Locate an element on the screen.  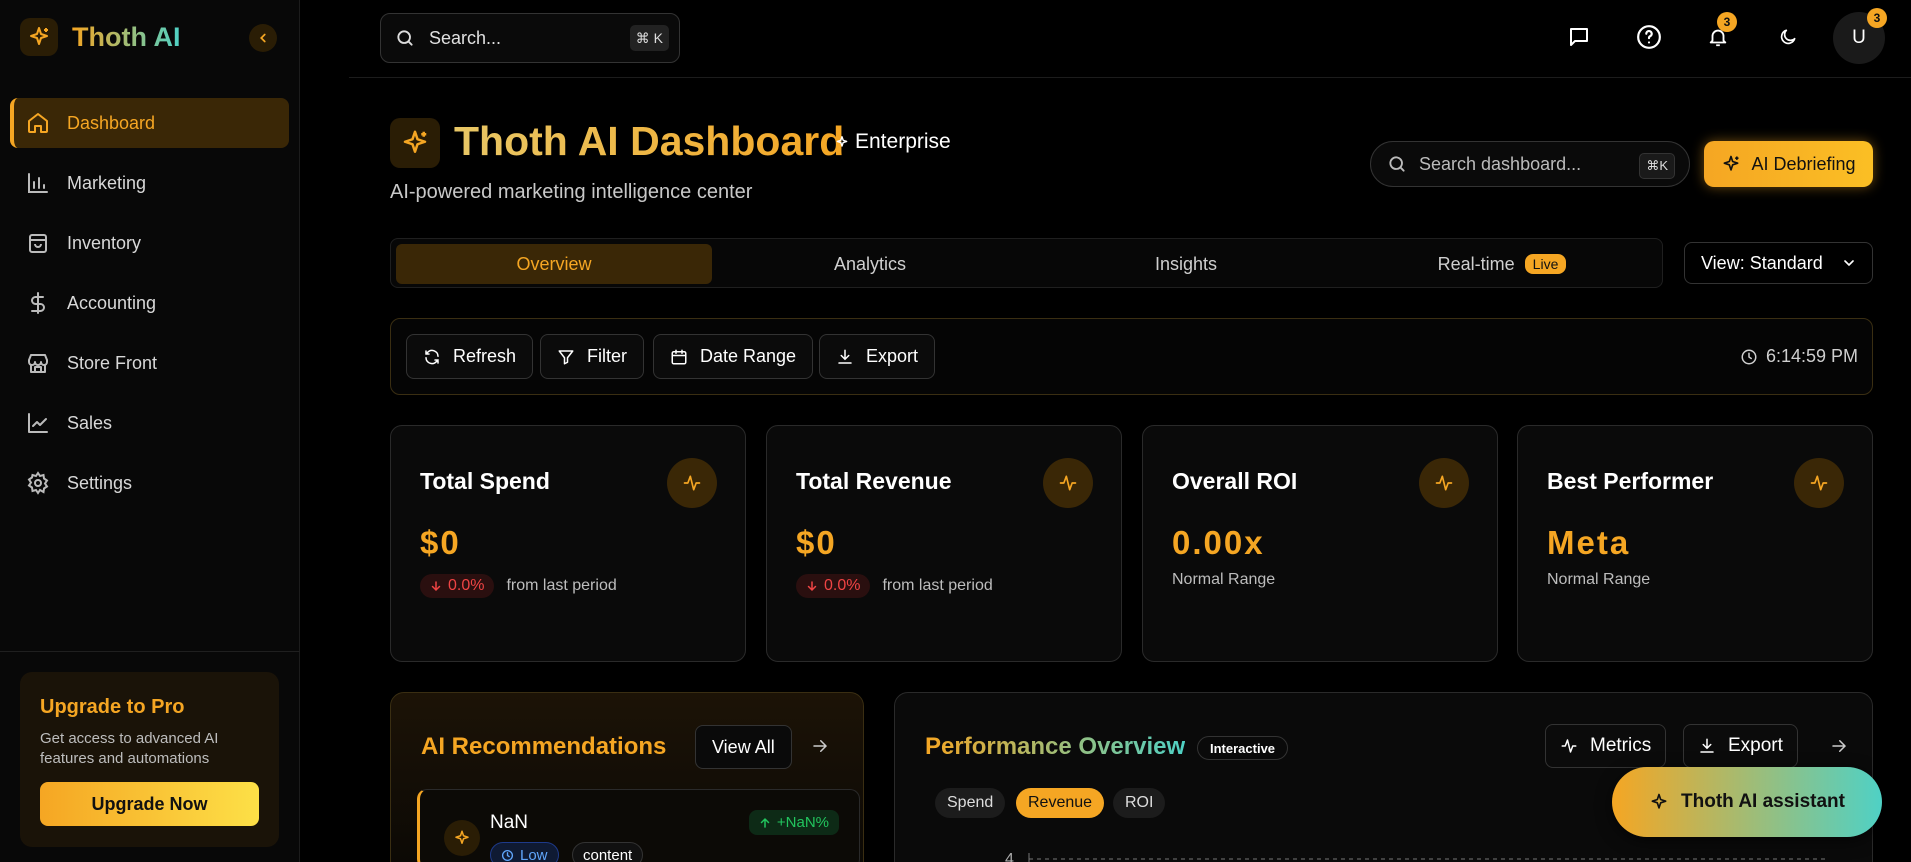
user-avatar: U 3 is located at coordinates (1860, 36).